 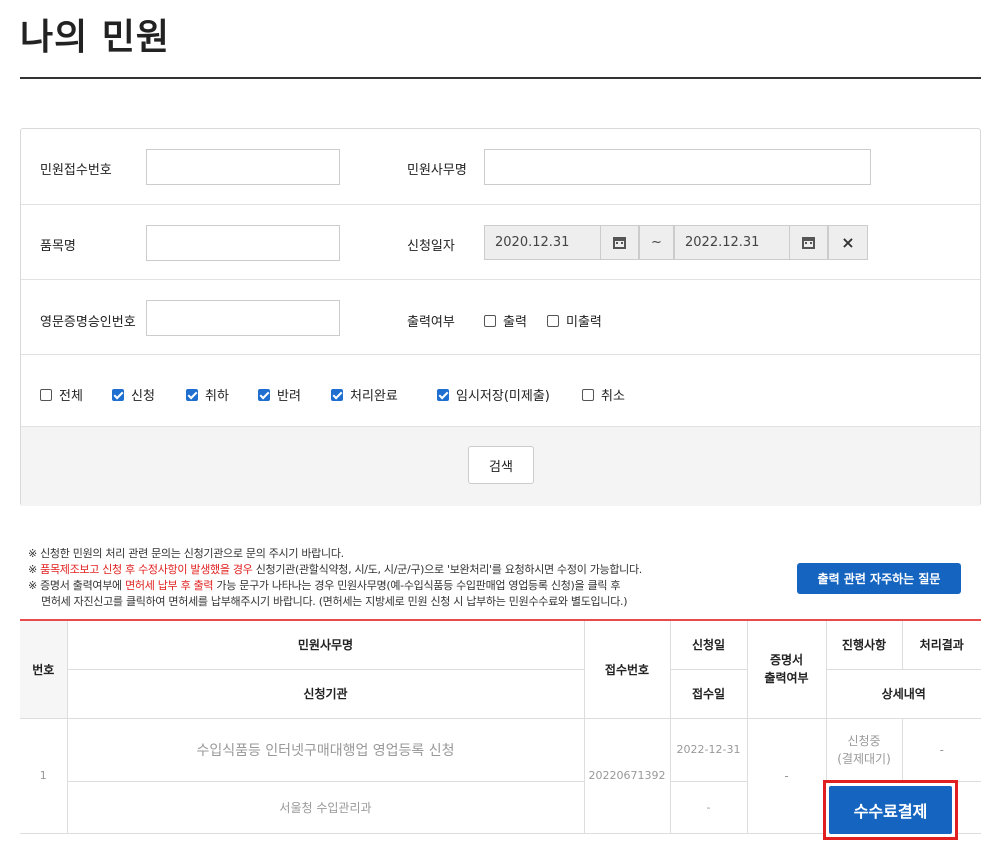 I want to click on pay-button-highlight: 수수료결제, so click(x=890, y=810).